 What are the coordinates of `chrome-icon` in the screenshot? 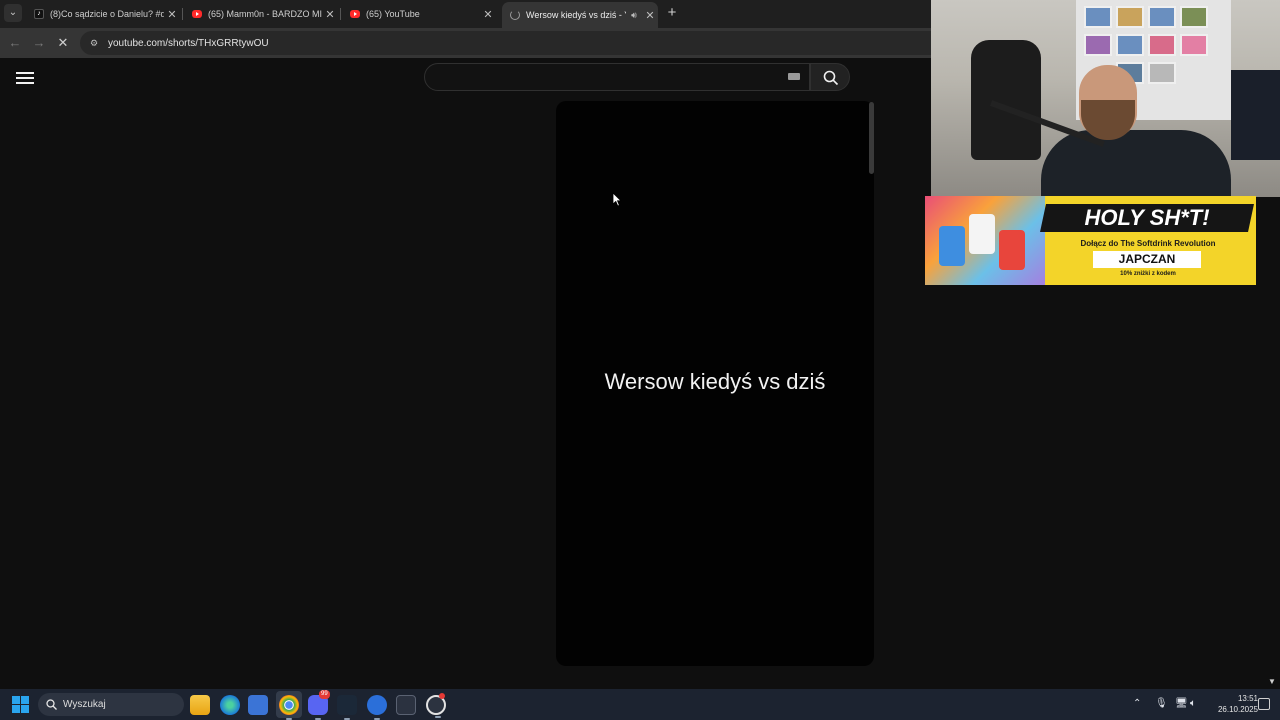 It's located at (289, 707).